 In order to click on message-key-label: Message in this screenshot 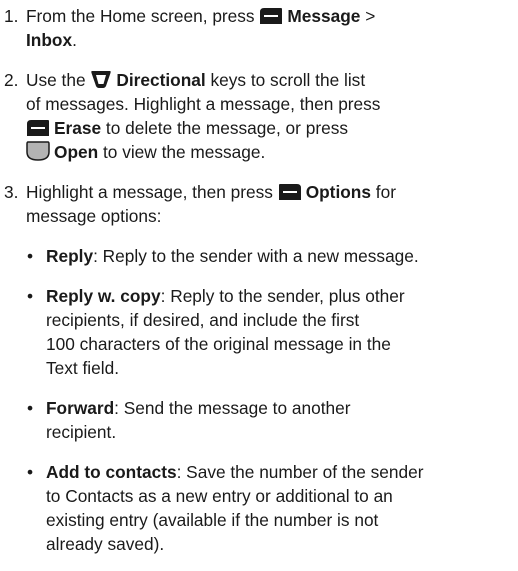, I will do `click(324, 16)`.